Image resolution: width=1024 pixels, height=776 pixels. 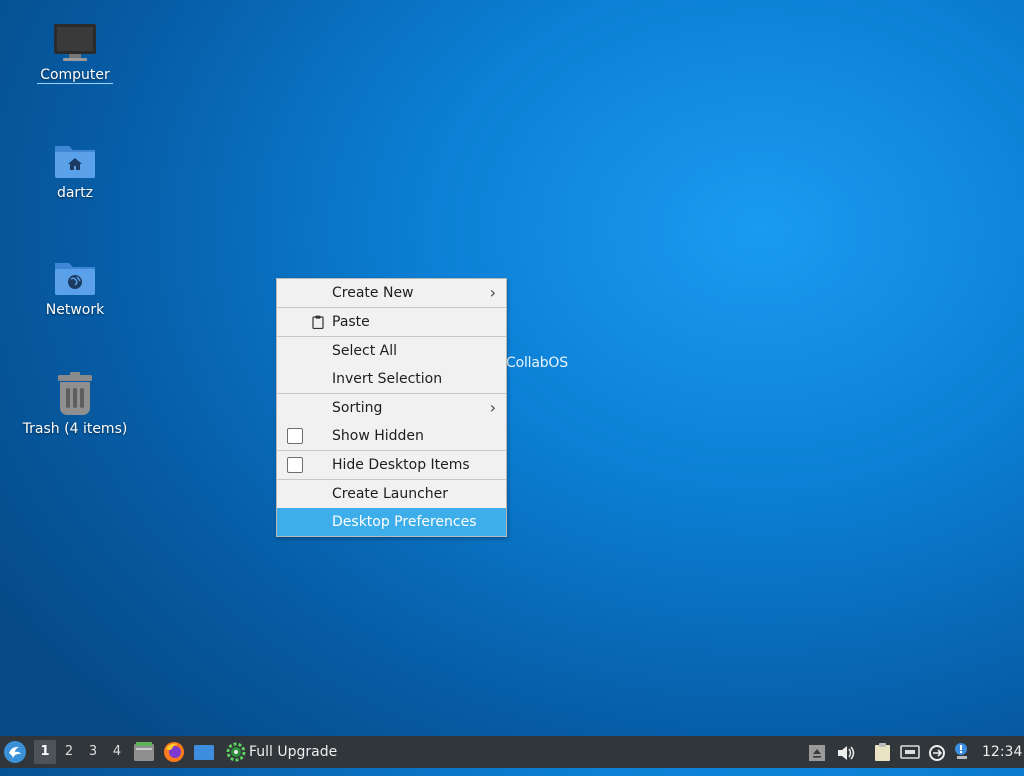 I want to click on menu-item-select-all: Select All, so click(x=391, y=351).